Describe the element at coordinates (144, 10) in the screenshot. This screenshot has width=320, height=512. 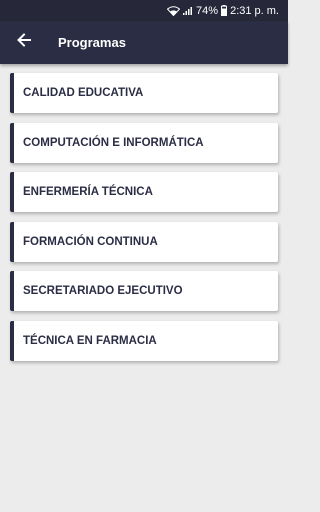
I see `status-bar: 74% 2:31 p. m.` at that location.